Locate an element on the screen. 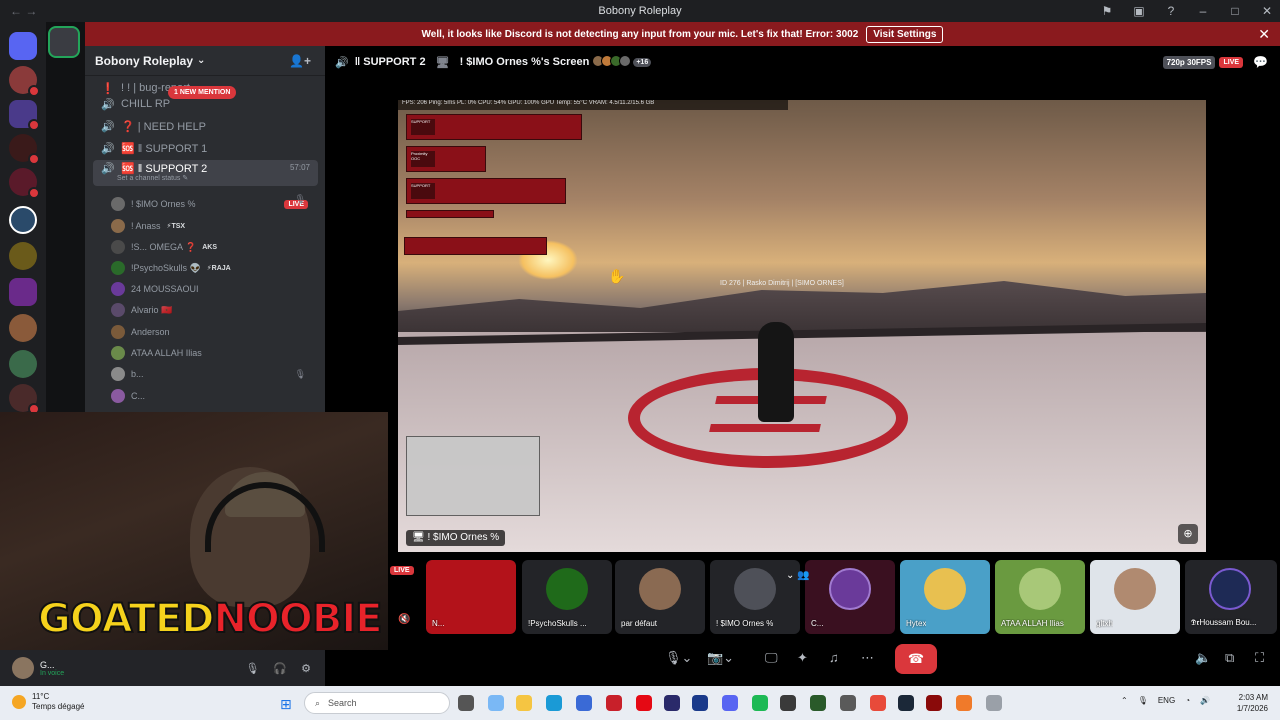 This screenshot has width=1280, height=720. language-indicator: ENG is located at coordinates (1166, 700).